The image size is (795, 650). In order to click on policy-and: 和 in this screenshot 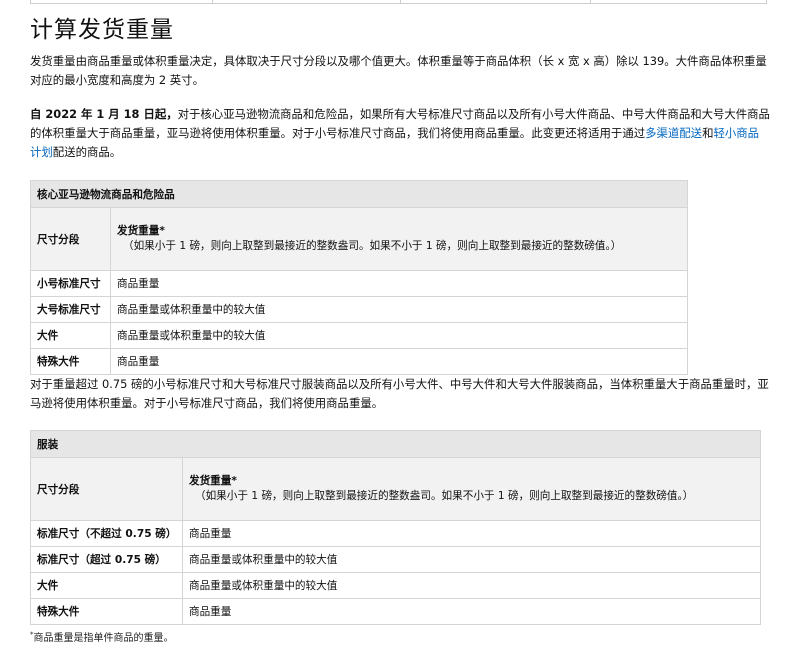, I will do `click(708, 133)`.